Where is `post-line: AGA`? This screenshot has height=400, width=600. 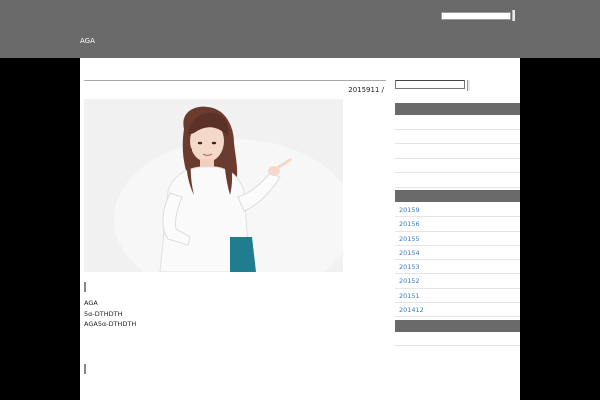
post-line: AGA is located at coordinates (91, 303).